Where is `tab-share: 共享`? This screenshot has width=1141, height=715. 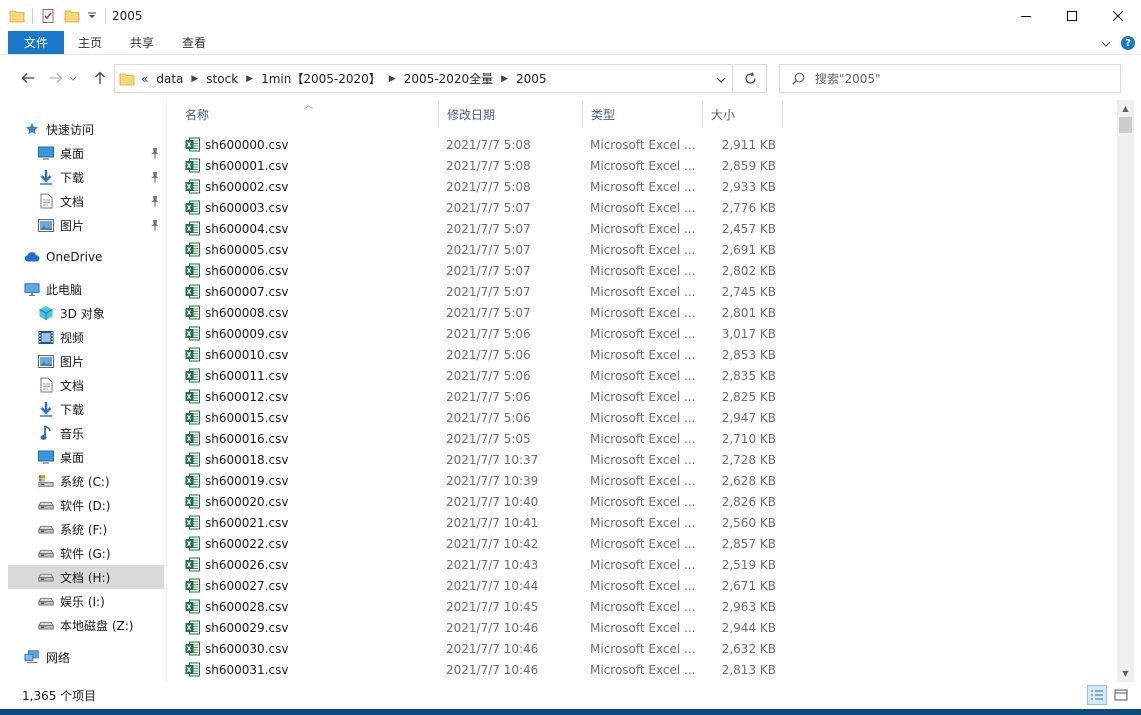
tab-share: 共享 is located at coordinates (142, 42).